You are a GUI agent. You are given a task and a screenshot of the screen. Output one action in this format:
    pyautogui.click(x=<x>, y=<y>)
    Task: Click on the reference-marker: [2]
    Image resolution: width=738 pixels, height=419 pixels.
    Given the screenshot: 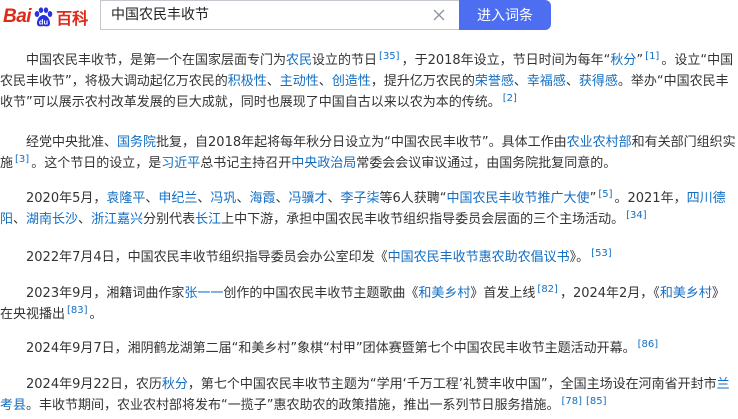 What is the action you would take?
    pyautogui.click(x=510, y=98)
    